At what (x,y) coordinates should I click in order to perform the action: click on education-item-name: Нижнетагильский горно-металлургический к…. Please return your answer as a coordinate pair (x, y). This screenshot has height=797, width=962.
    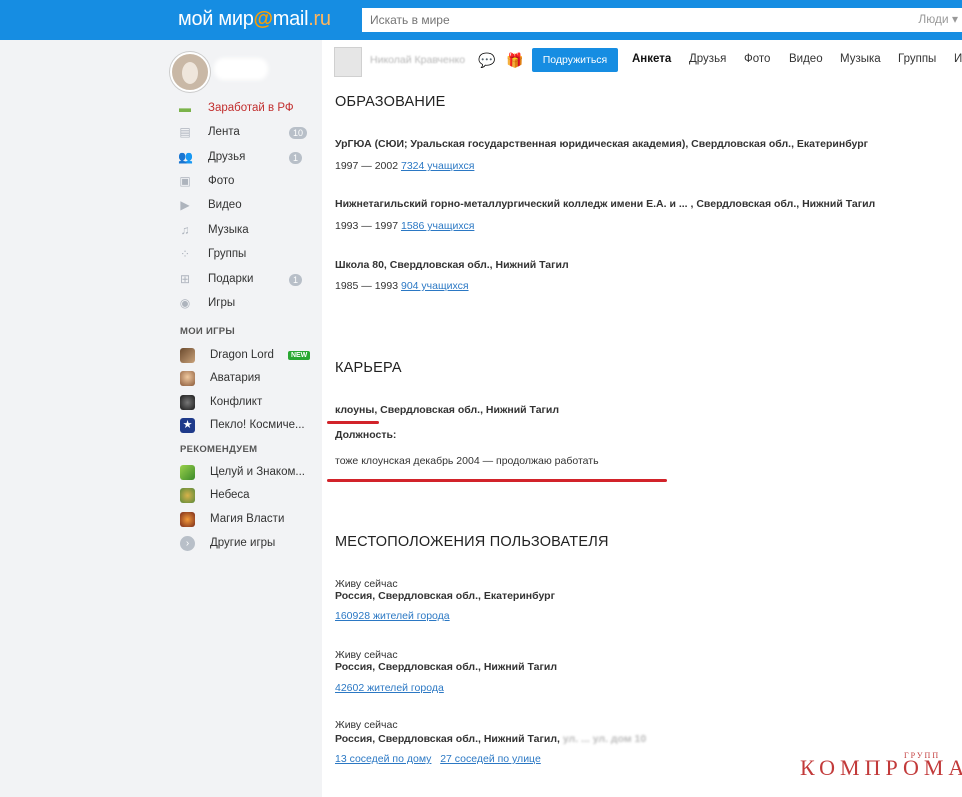
    Looking at the image, I should click on (605, 204).